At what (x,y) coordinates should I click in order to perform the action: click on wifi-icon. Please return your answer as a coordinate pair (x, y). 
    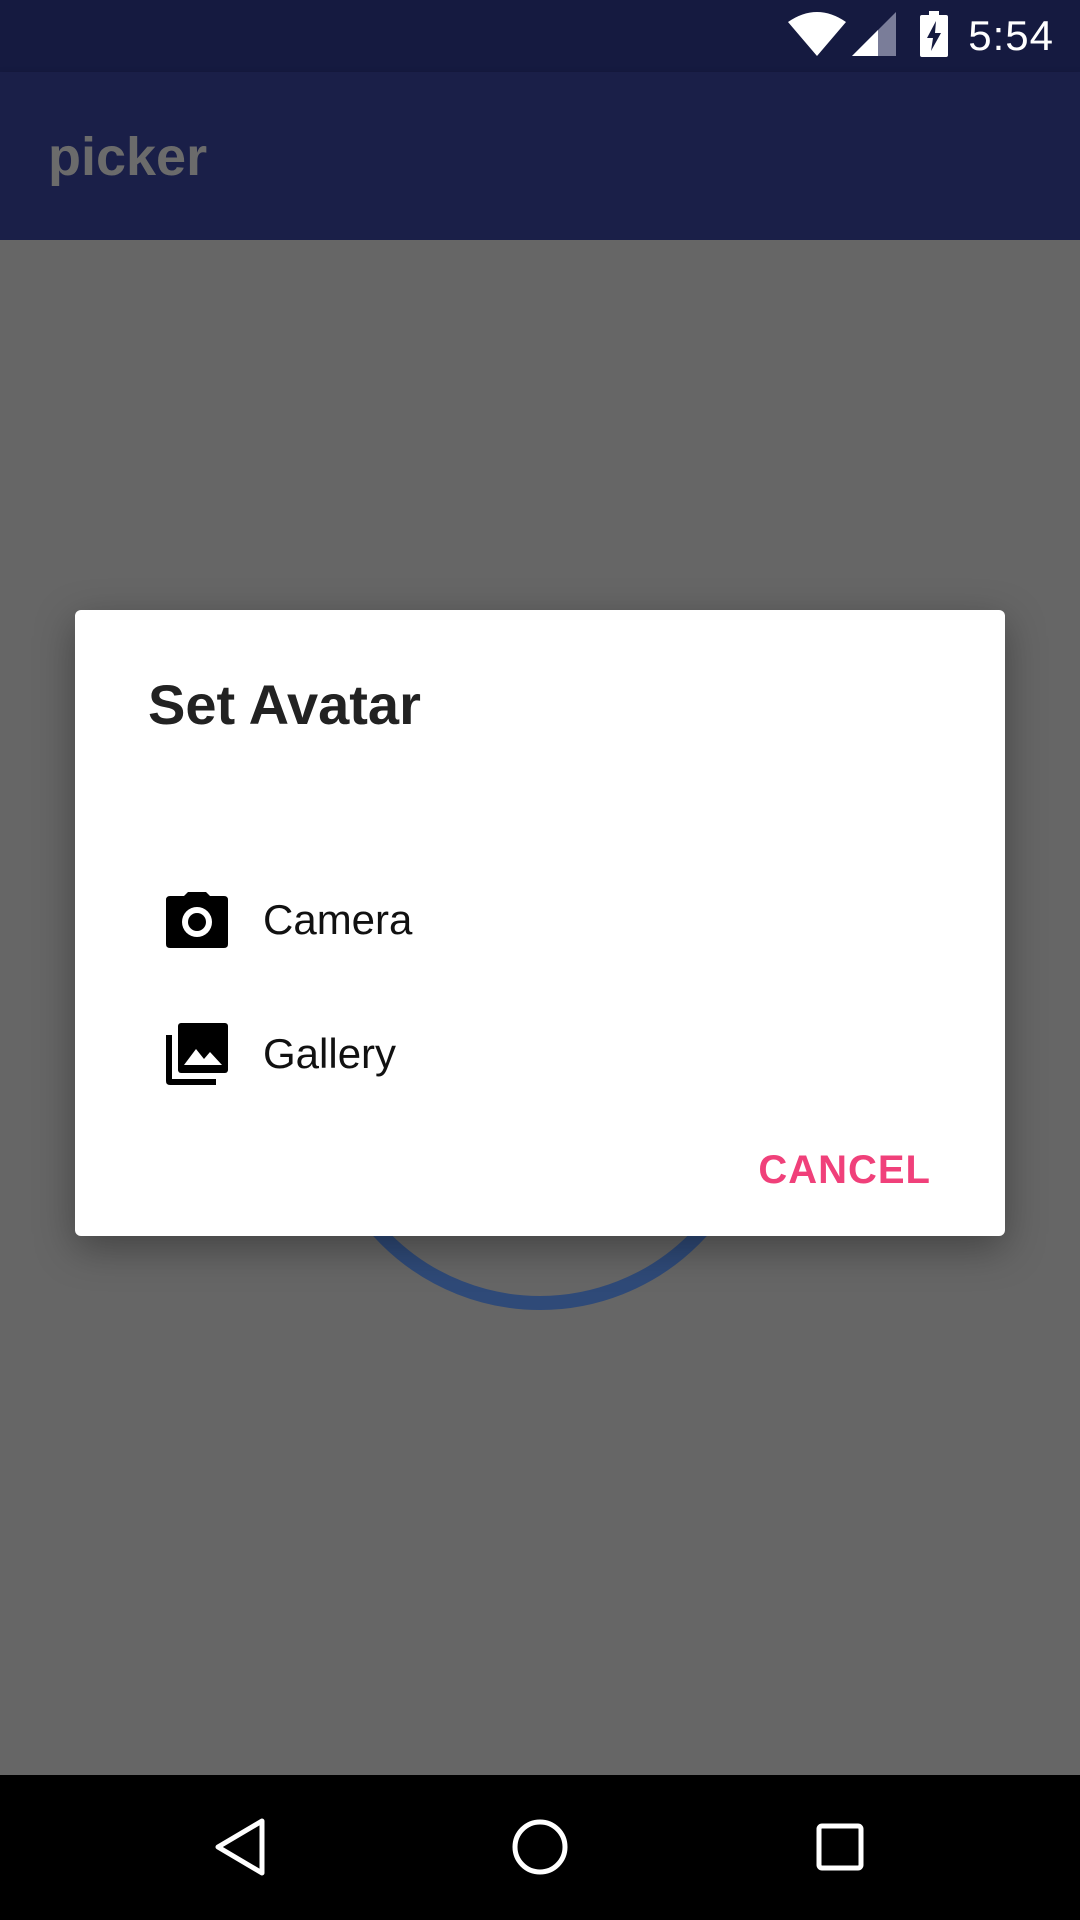
    Looking at the image, I should click on (817, 36).